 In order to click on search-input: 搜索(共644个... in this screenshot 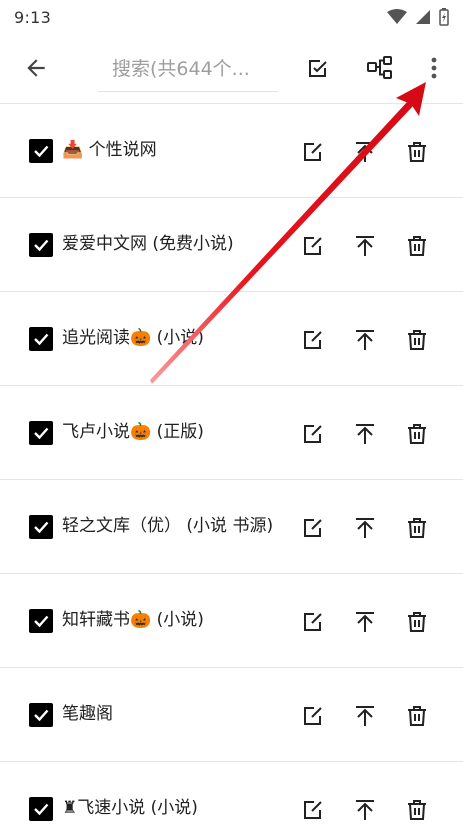, I will do `click(188, 68)`.